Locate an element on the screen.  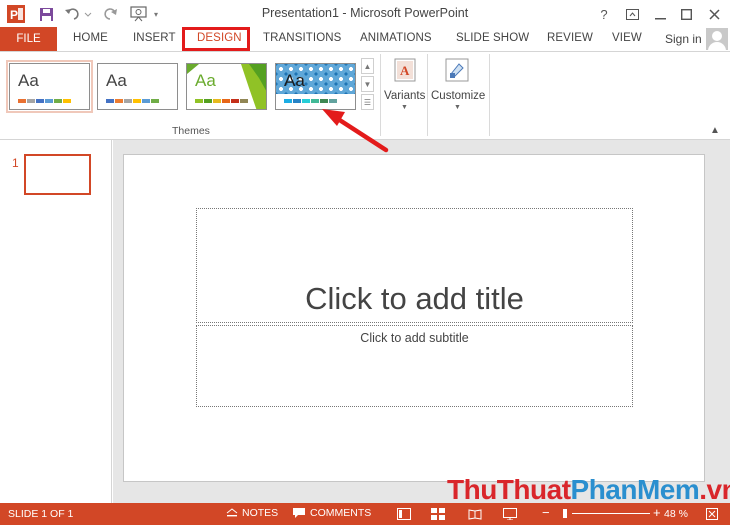
themes-scroll-up-button: ▲ is located at coordinates (367, 66).